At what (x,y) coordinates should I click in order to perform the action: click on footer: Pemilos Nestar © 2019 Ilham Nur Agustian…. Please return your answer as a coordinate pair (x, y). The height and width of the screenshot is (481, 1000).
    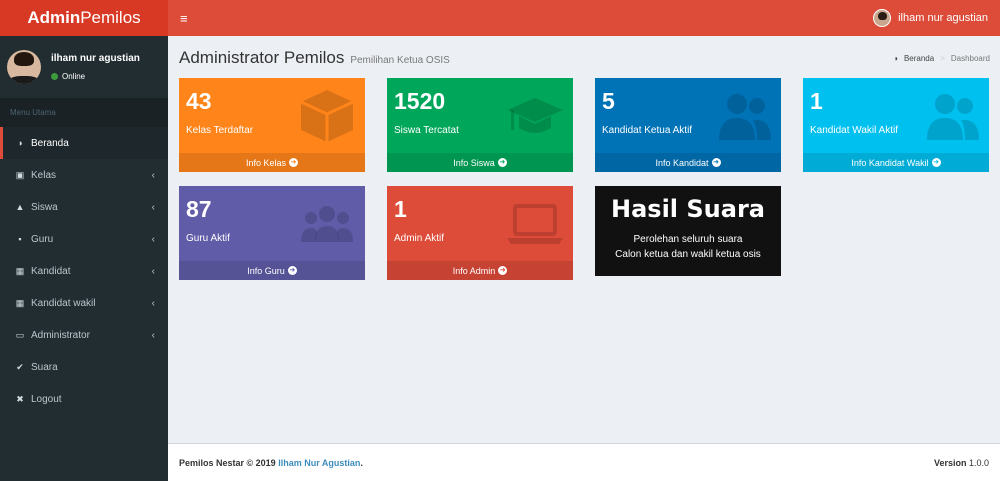
    Looking at the image, I should click on (584, 462).